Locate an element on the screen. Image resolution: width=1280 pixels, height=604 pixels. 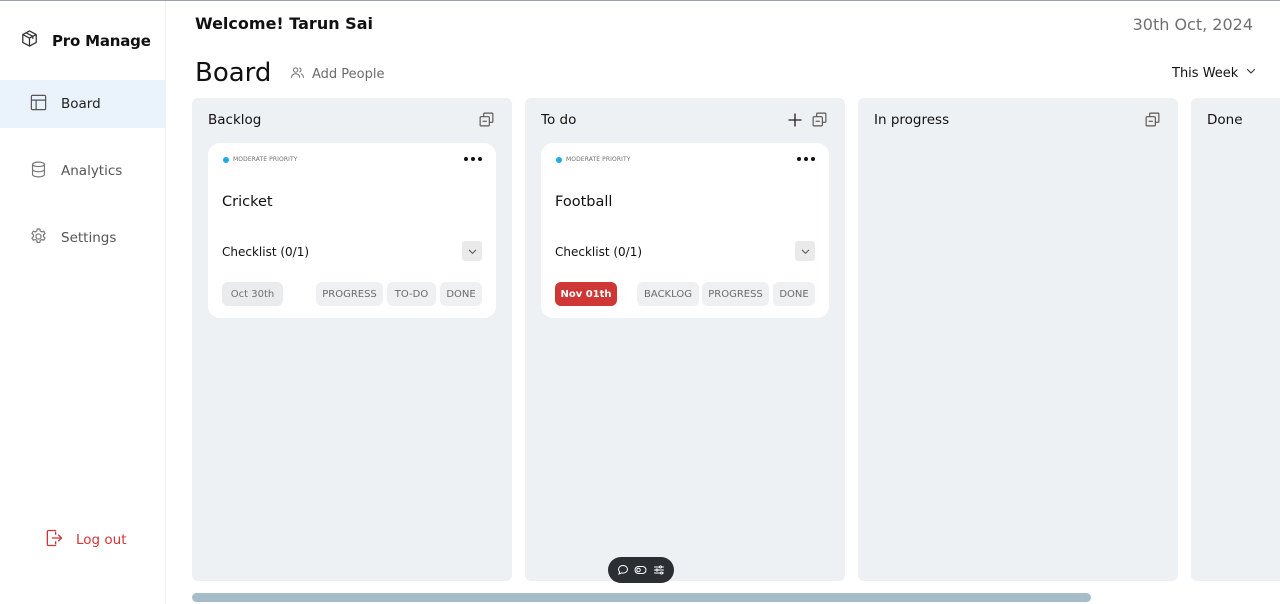
floating-toolbar is located at coordinates (641, 570).